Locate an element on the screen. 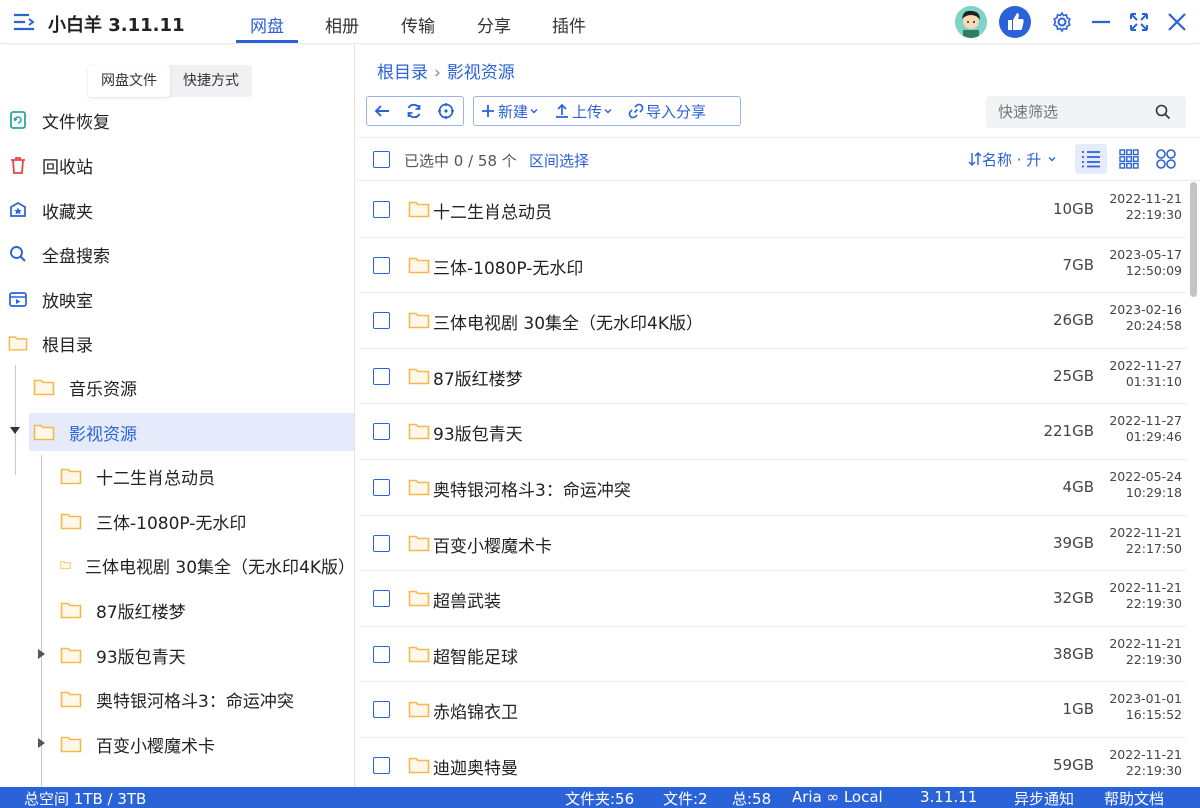  import-share-button: 导入分享 is located at coordinates (667, 111).